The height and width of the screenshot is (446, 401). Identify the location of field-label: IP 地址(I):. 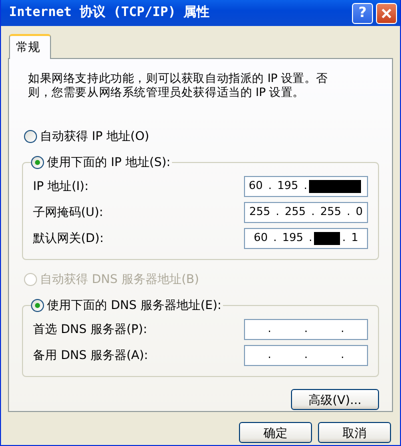
(61, 186).